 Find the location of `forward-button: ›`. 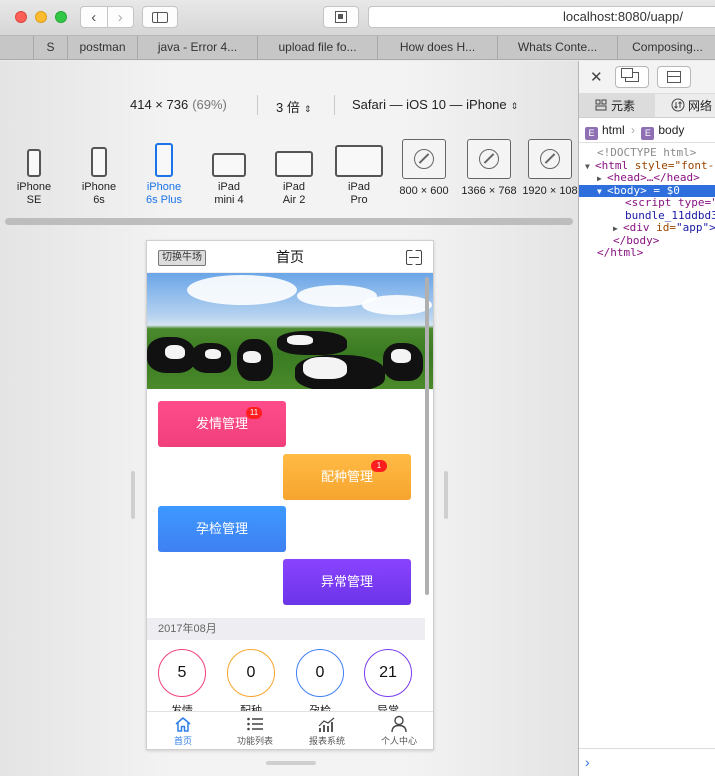

forward-button: › is located at coordinates (120, 17).